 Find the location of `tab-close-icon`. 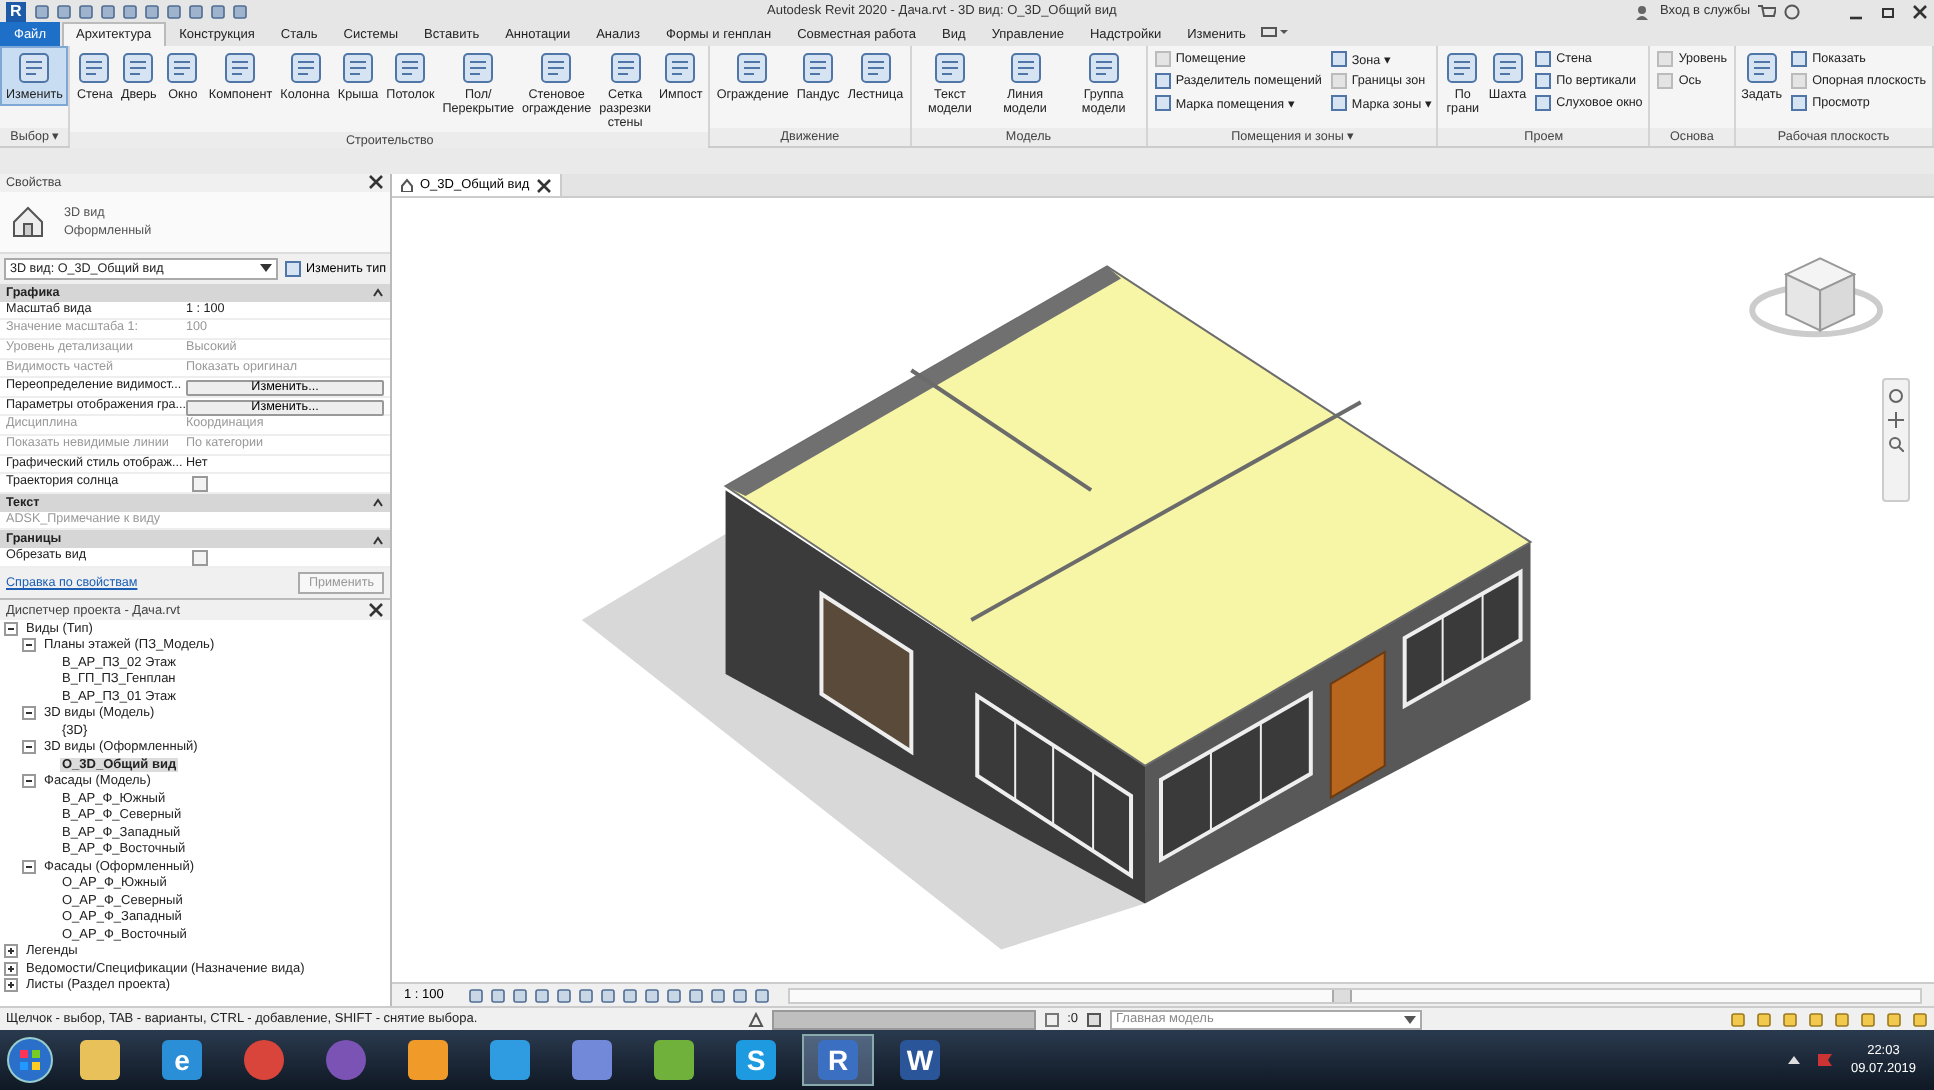

tab-close-icon is located at coordinates (543, 185).